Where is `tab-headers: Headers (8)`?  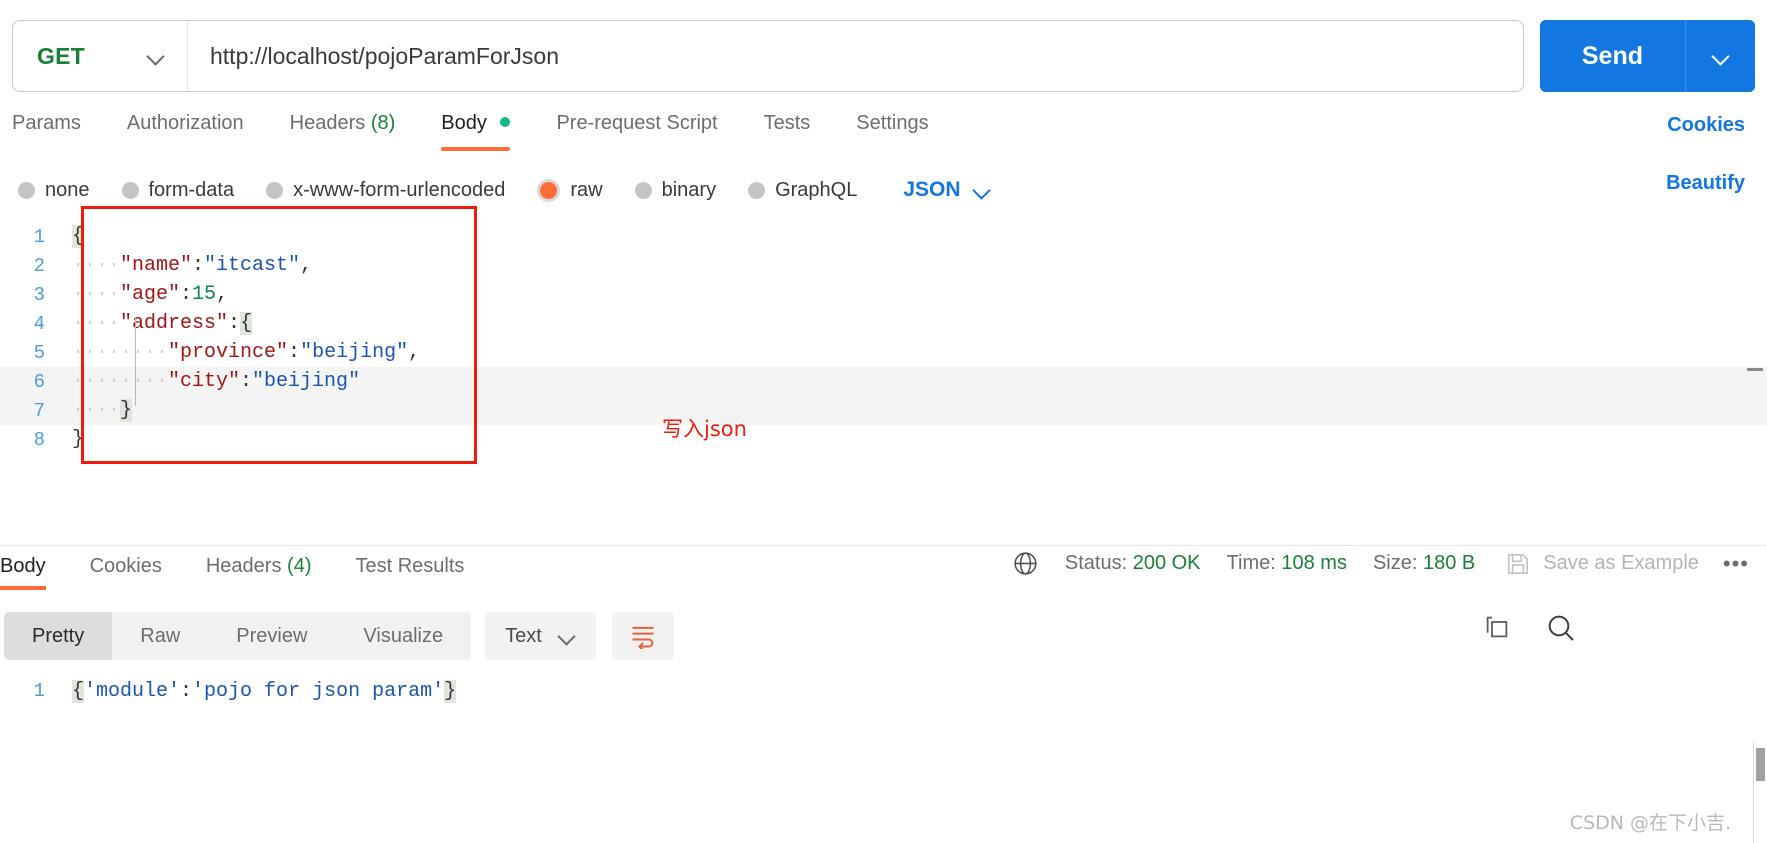
tab-headers: Headers (8) is located at coordinates (343, 128).